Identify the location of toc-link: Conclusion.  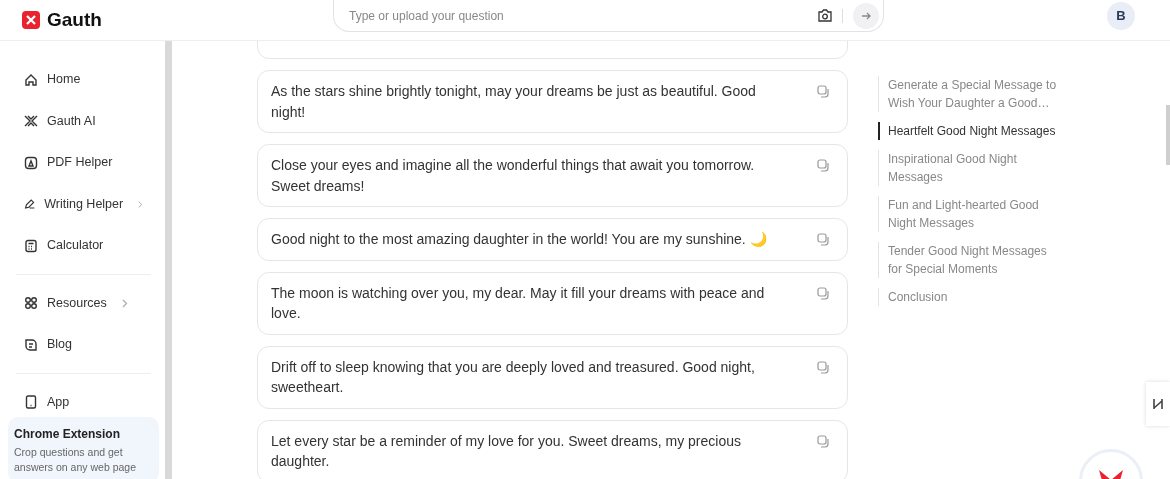
(969, 297).